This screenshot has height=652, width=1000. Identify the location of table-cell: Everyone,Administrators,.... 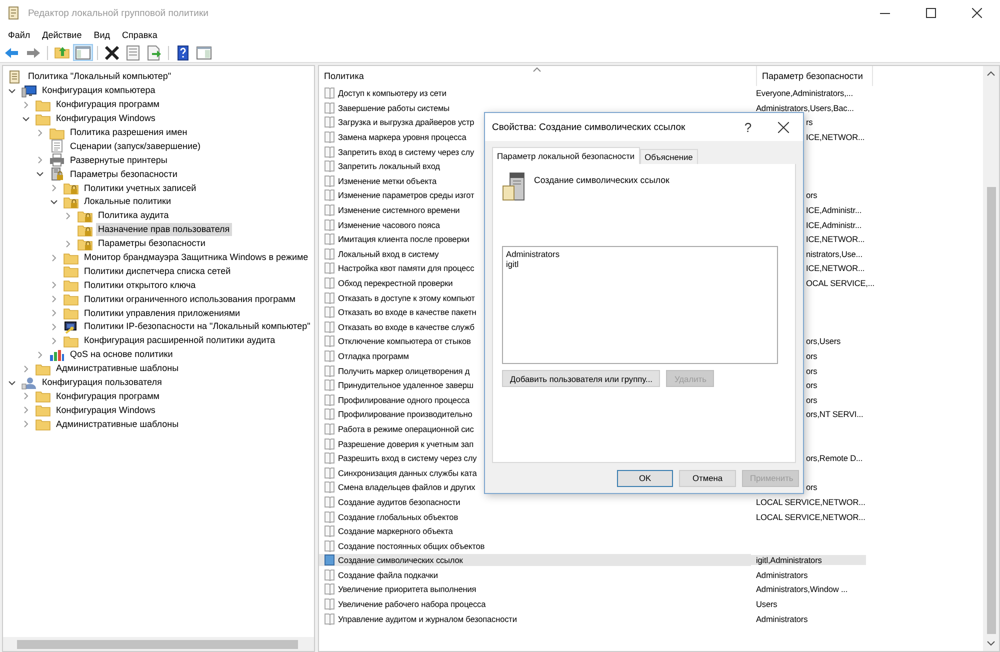
(804, 93).